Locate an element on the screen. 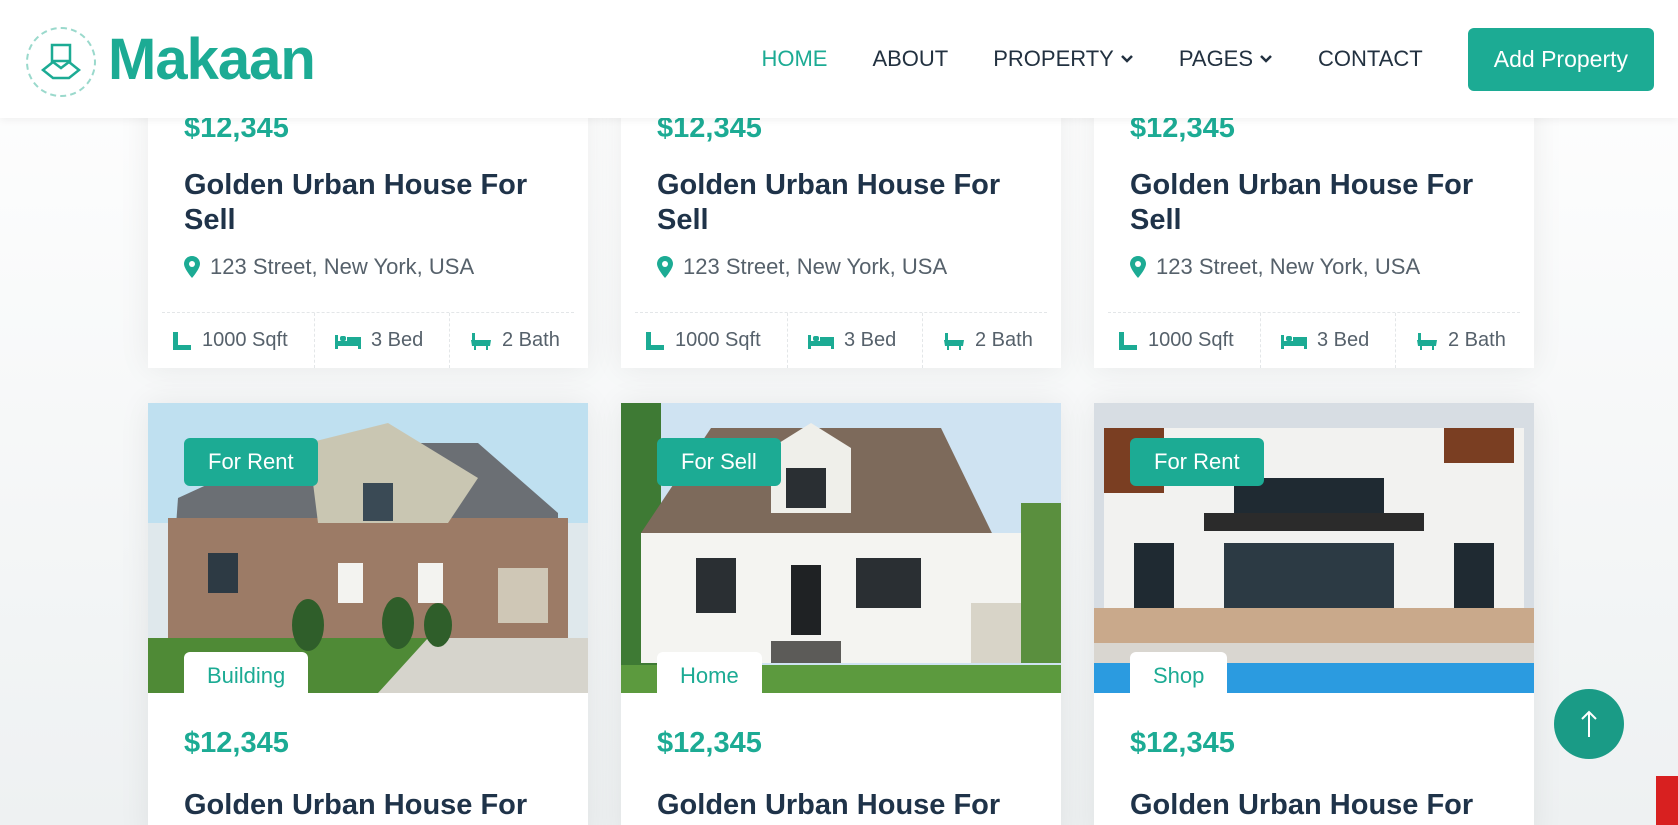 The height and width of the screenshot is (825, 1678). add-property-button: Add Property is located at coordinates (1560, 59).